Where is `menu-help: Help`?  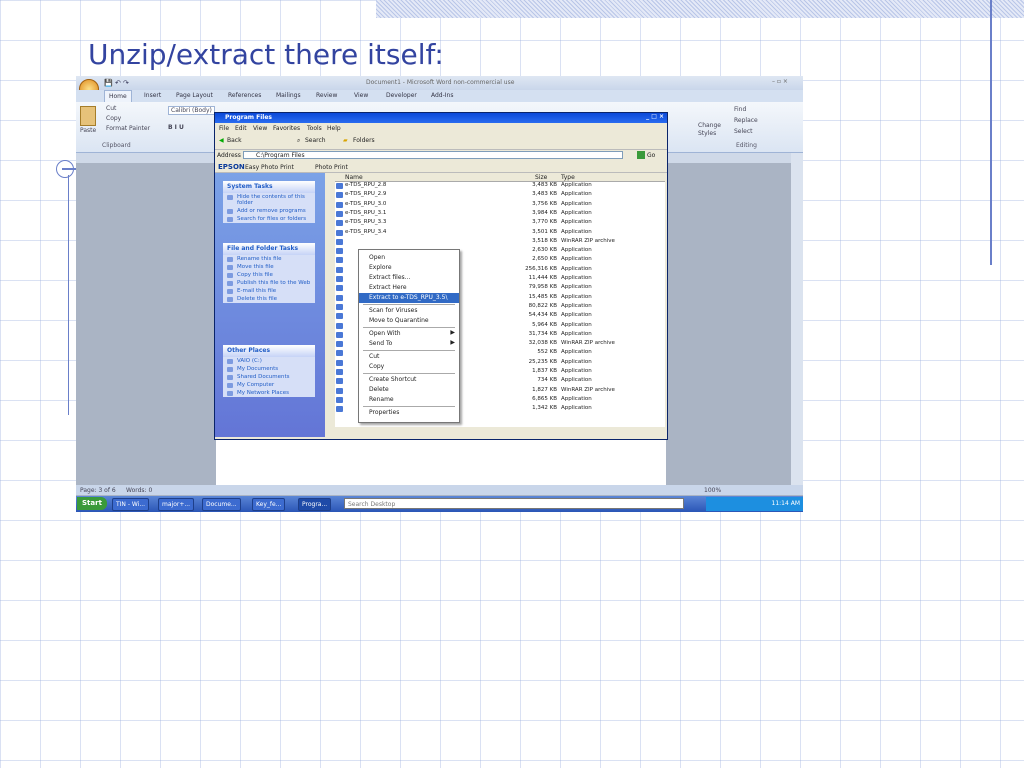 menu-help: Help is located at coordinates (334, 128).